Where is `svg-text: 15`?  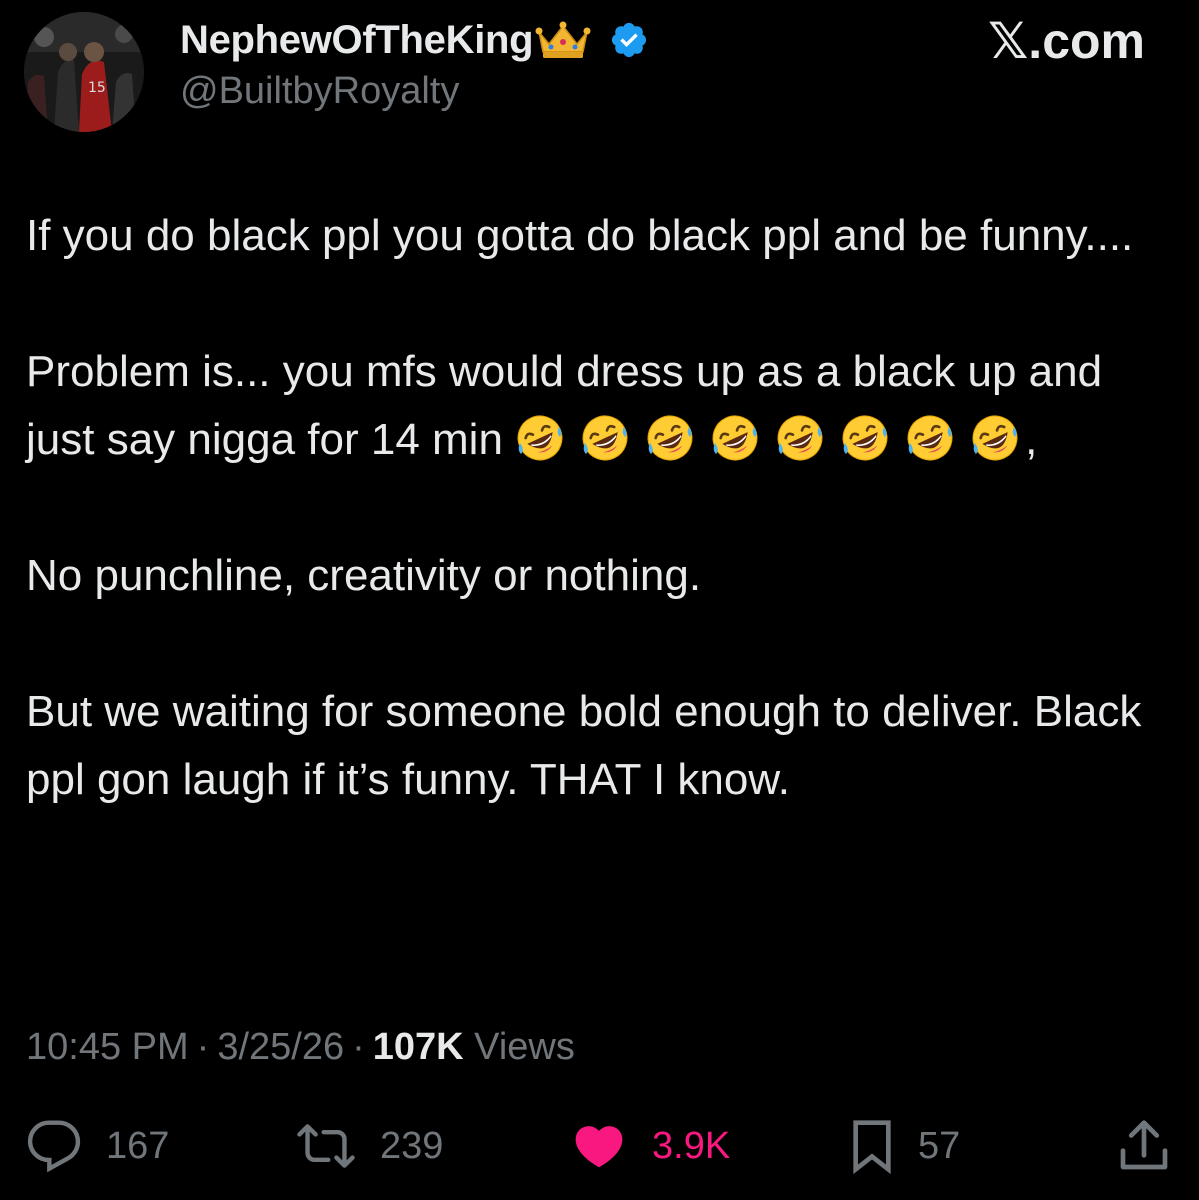
svg-text: 15 is located at coordinates (97, 88).